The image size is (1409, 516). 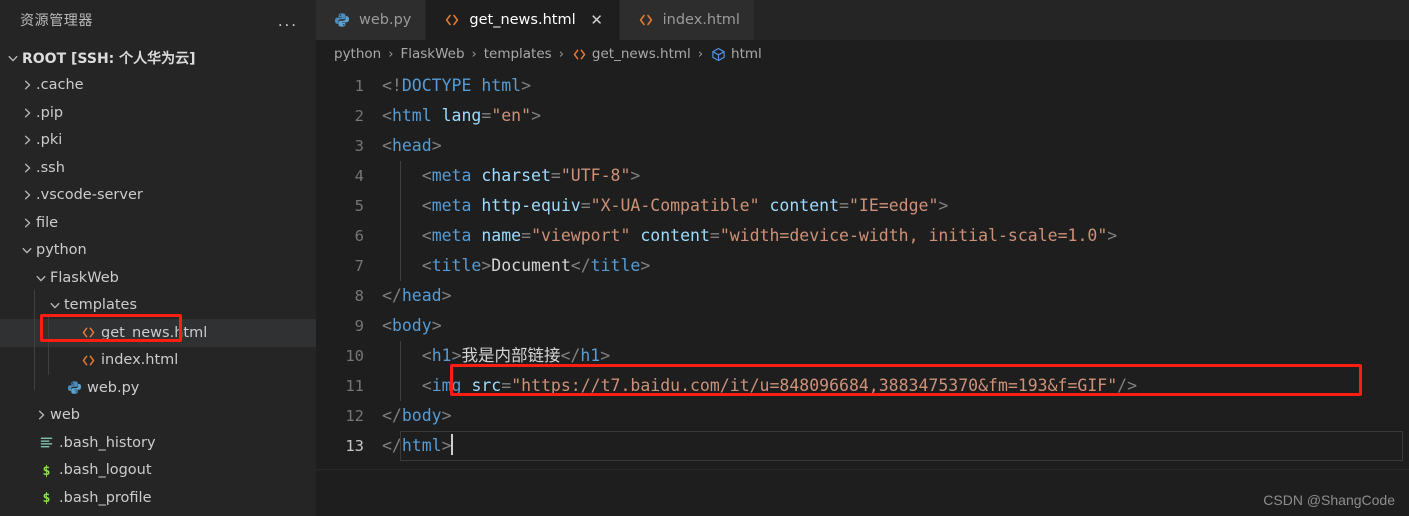 I want to click on tab-get-news-html: get_news.html ✕, so click(x=523, y=20).